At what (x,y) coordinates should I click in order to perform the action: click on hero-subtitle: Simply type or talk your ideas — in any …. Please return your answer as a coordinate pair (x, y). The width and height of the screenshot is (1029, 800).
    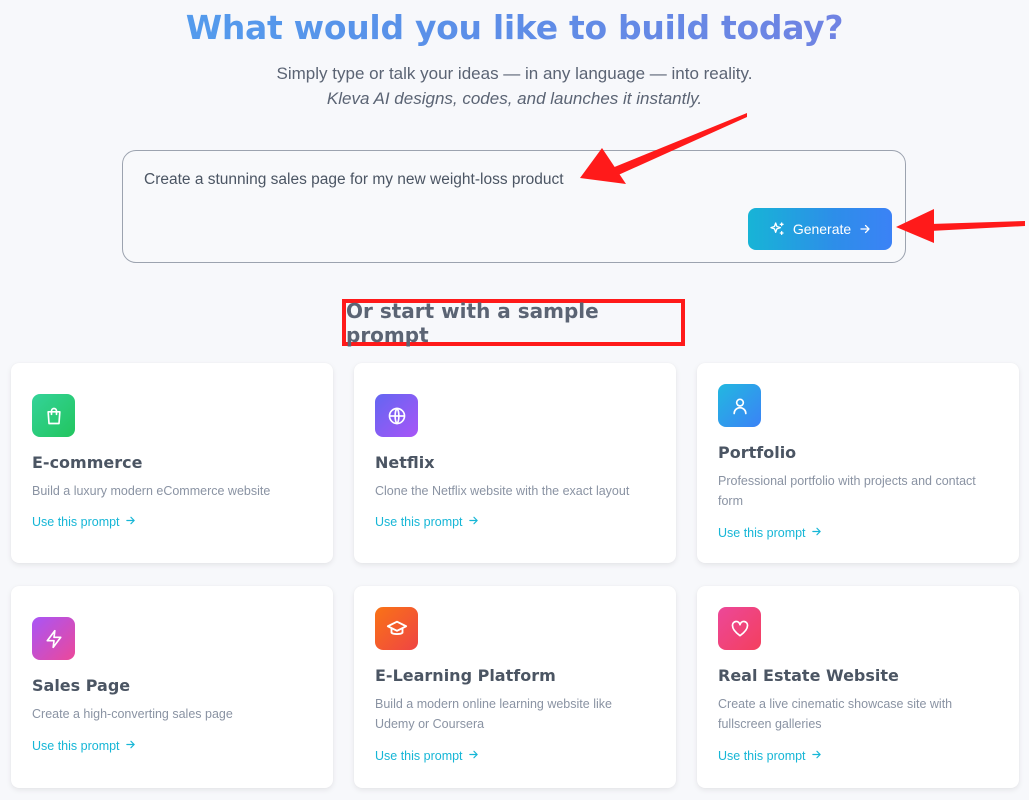
    Looking at the image, I should click on (514, 73).